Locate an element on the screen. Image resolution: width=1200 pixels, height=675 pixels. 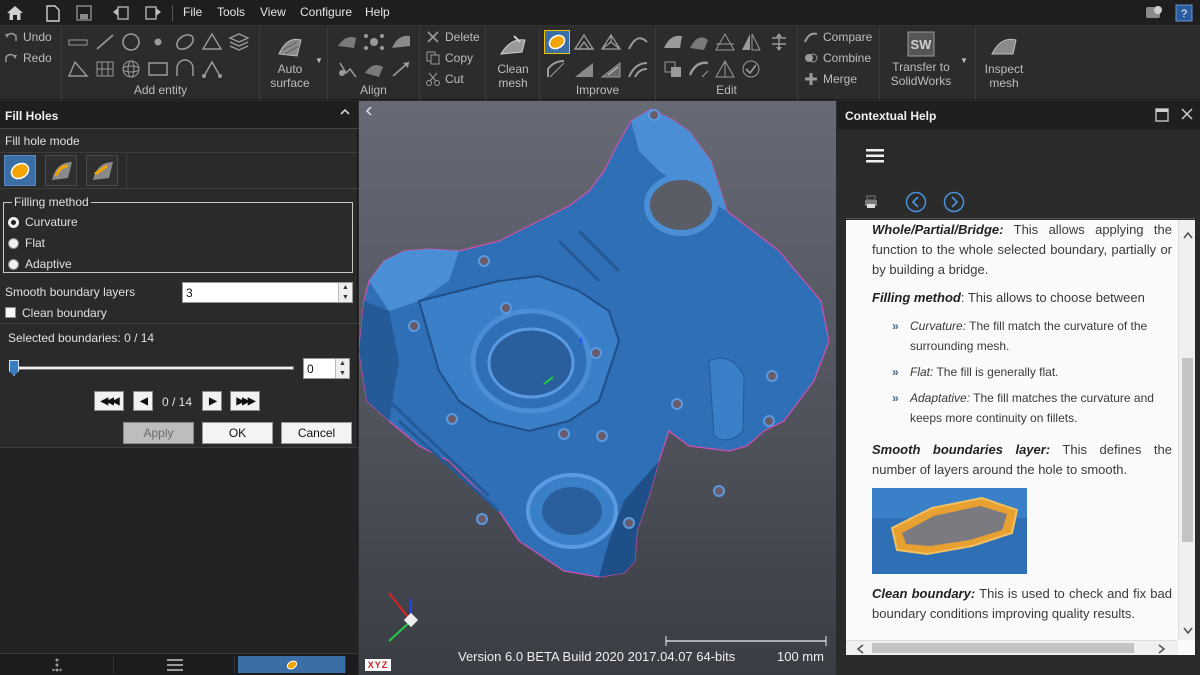
clean-mesh-button: Clean mesh is located at coordinates (513, 61).